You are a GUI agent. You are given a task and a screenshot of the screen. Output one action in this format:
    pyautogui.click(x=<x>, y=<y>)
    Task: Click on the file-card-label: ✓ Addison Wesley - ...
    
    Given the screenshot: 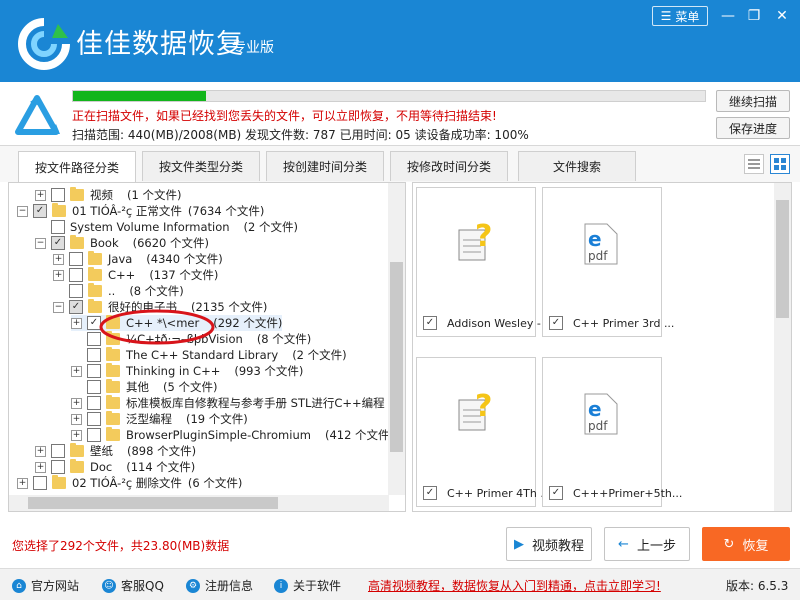 What is the action you would take?
    pyautogui.click(x=489, y=323)
    